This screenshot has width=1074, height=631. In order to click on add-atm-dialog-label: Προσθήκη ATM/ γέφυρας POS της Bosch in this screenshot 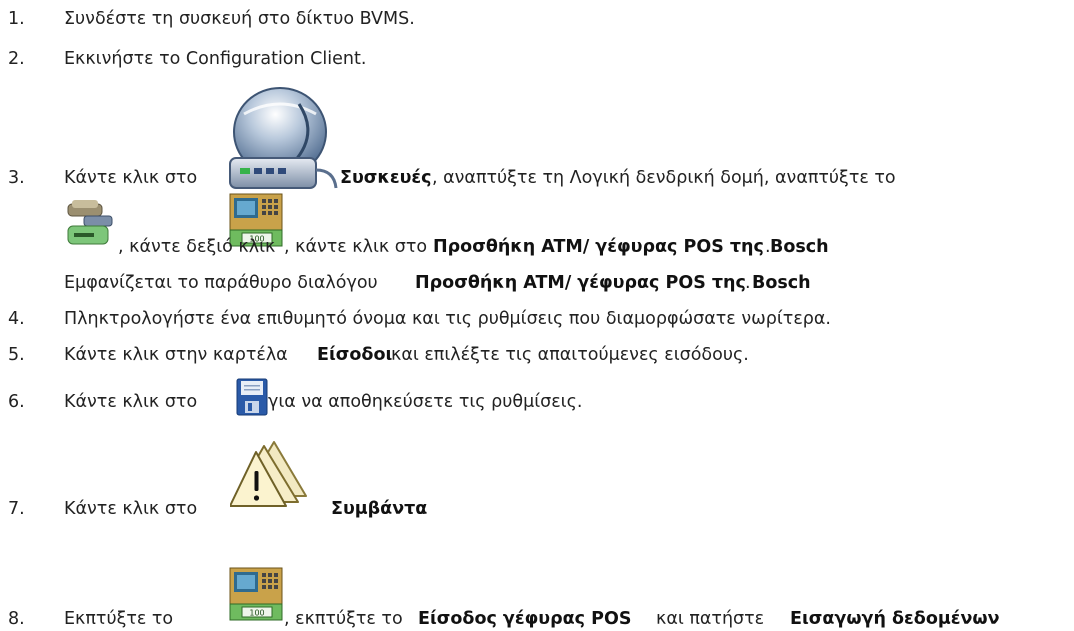, I will do `click(613, 283)`.